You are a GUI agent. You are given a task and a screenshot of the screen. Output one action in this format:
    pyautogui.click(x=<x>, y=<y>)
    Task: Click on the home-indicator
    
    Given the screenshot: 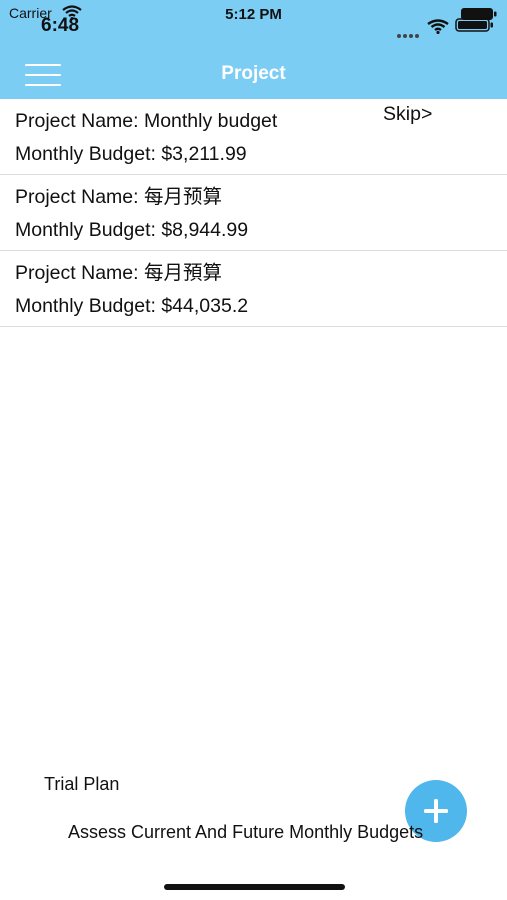 What is the action you would take?
    pyautogui.click(x=254, y=887)
    